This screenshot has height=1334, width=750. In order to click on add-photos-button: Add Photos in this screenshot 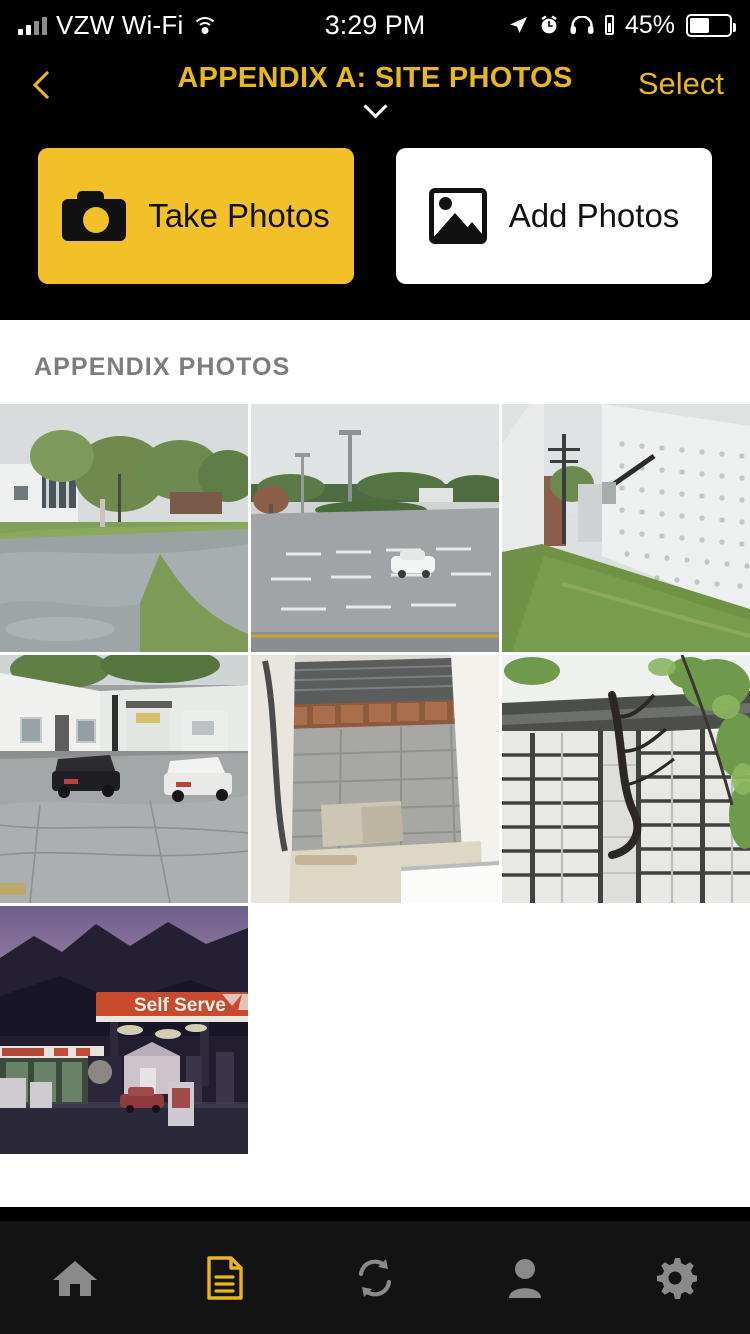, I will do `click(554, 216)`.